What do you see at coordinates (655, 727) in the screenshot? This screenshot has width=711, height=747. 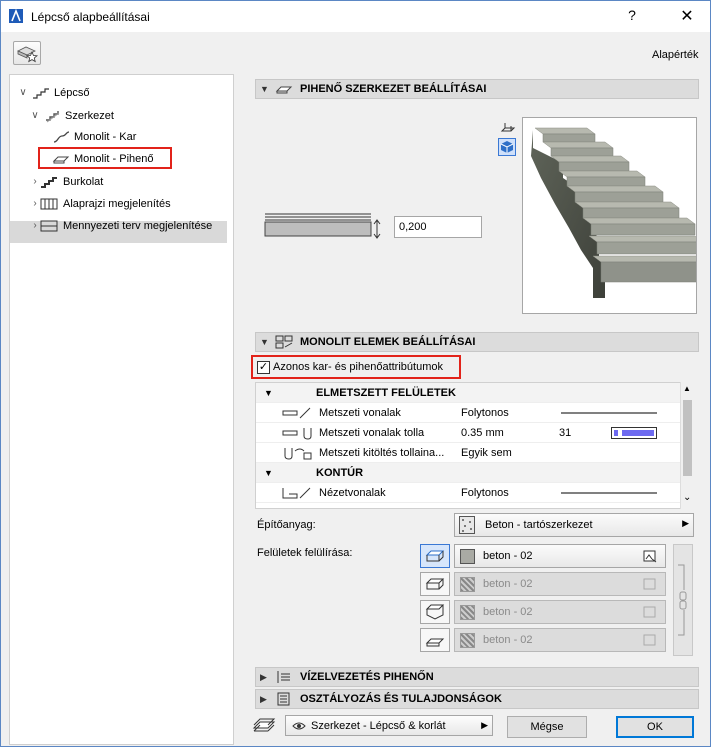 I see `ok-button: OK` at bounding box center [655, 727].